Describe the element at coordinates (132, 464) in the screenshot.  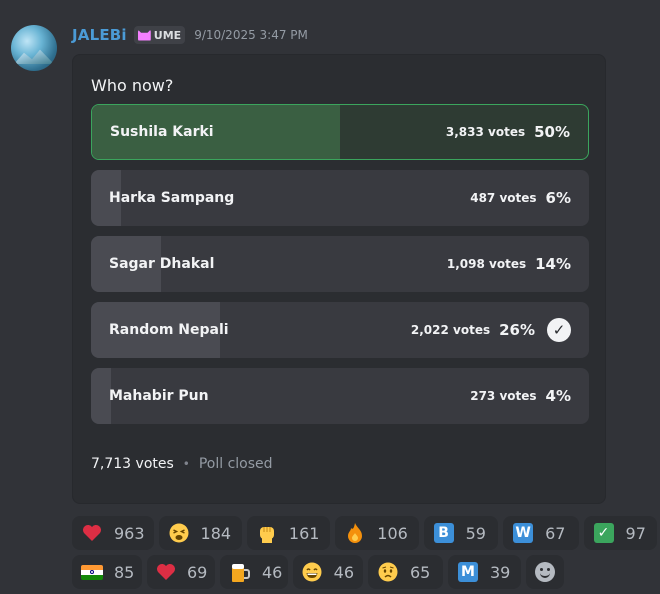
I see `total-votes: 7,713 votes` at that location.